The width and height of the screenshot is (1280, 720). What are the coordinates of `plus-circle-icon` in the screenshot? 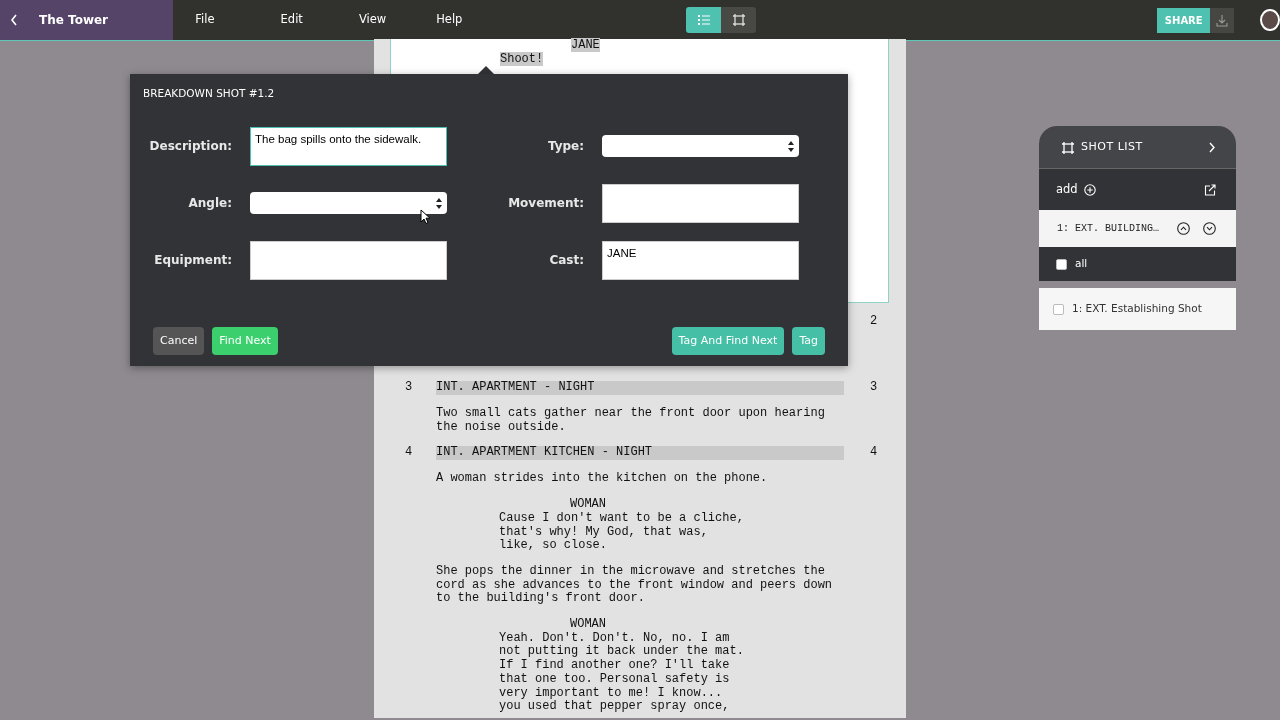 It's located at (1089, 189).